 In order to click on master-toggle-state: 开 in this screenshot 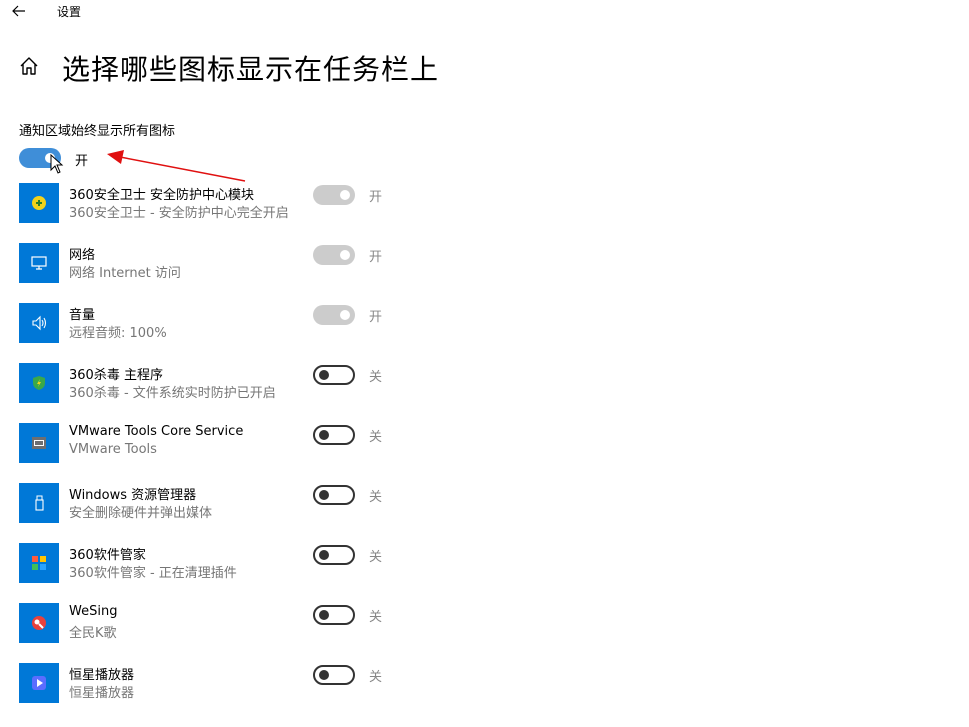, I will do `click(82, 161)`.